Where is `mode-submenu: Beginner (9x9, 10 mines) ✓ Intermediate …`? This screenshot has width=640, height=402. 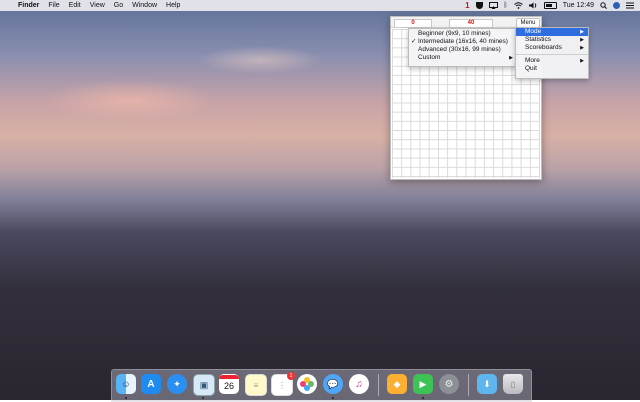 mode-submenu: Beginner (9x9, 10 mines) ✓ Intermediate … is located at coordinates (463, 47).